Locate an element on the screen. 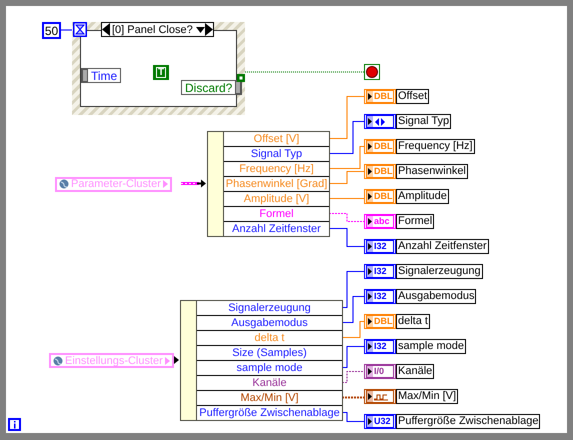  indicator-label: Signal Typ is located at coordinates (424, 121).